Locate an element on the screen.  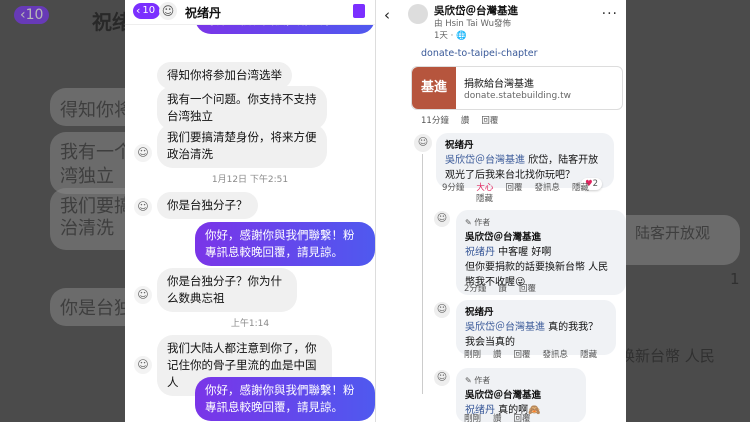
contact-avatar: ☺ is located at coordinates (168, 11).